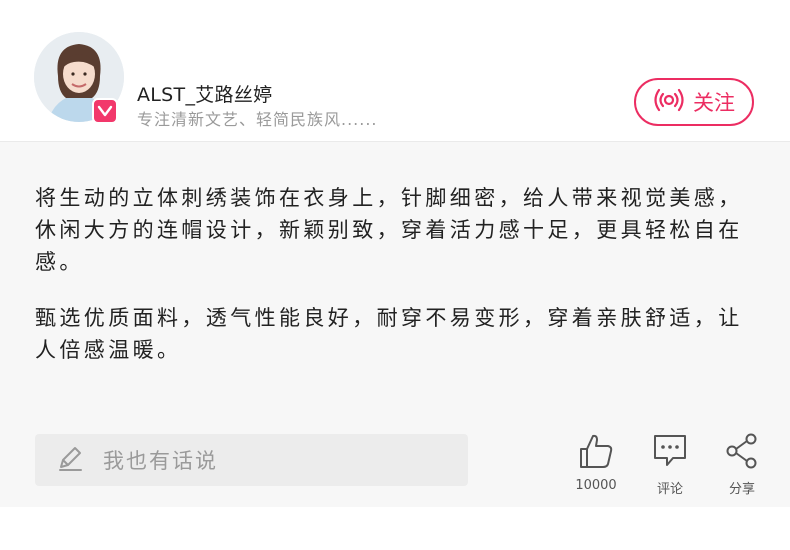  I want to click on comment-input: 我也有话说, so click(251, 460).